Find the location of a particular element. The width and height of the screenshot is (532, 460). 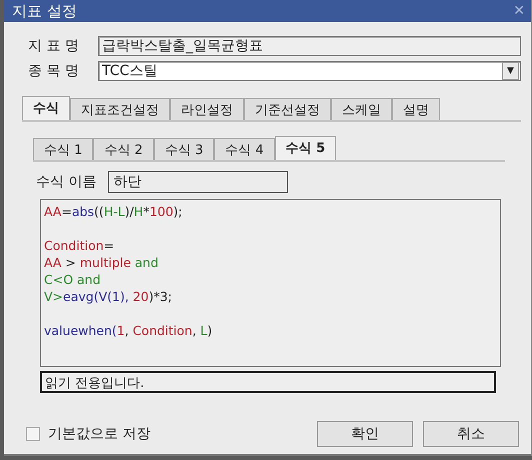

formula-tab: 수식 4 is located at coordinates (244, 149).